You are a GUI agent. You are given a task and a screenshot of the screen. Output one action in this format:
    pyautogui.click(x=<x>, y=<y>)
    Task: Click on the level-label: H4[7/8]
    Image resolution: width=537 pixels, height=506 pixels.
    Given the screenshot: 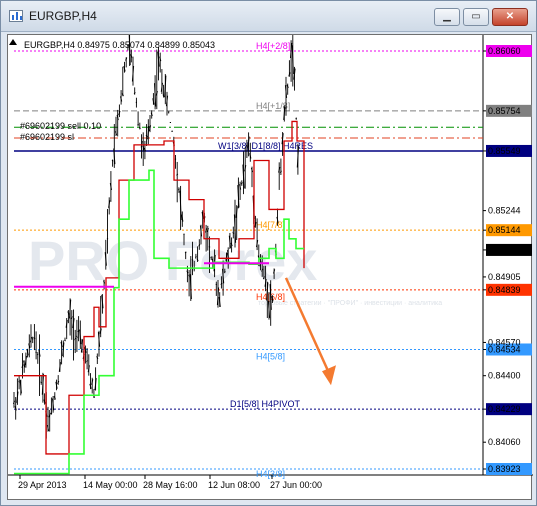 What is the action you would take?
    pyautogui.click(x=270, y=225)
    